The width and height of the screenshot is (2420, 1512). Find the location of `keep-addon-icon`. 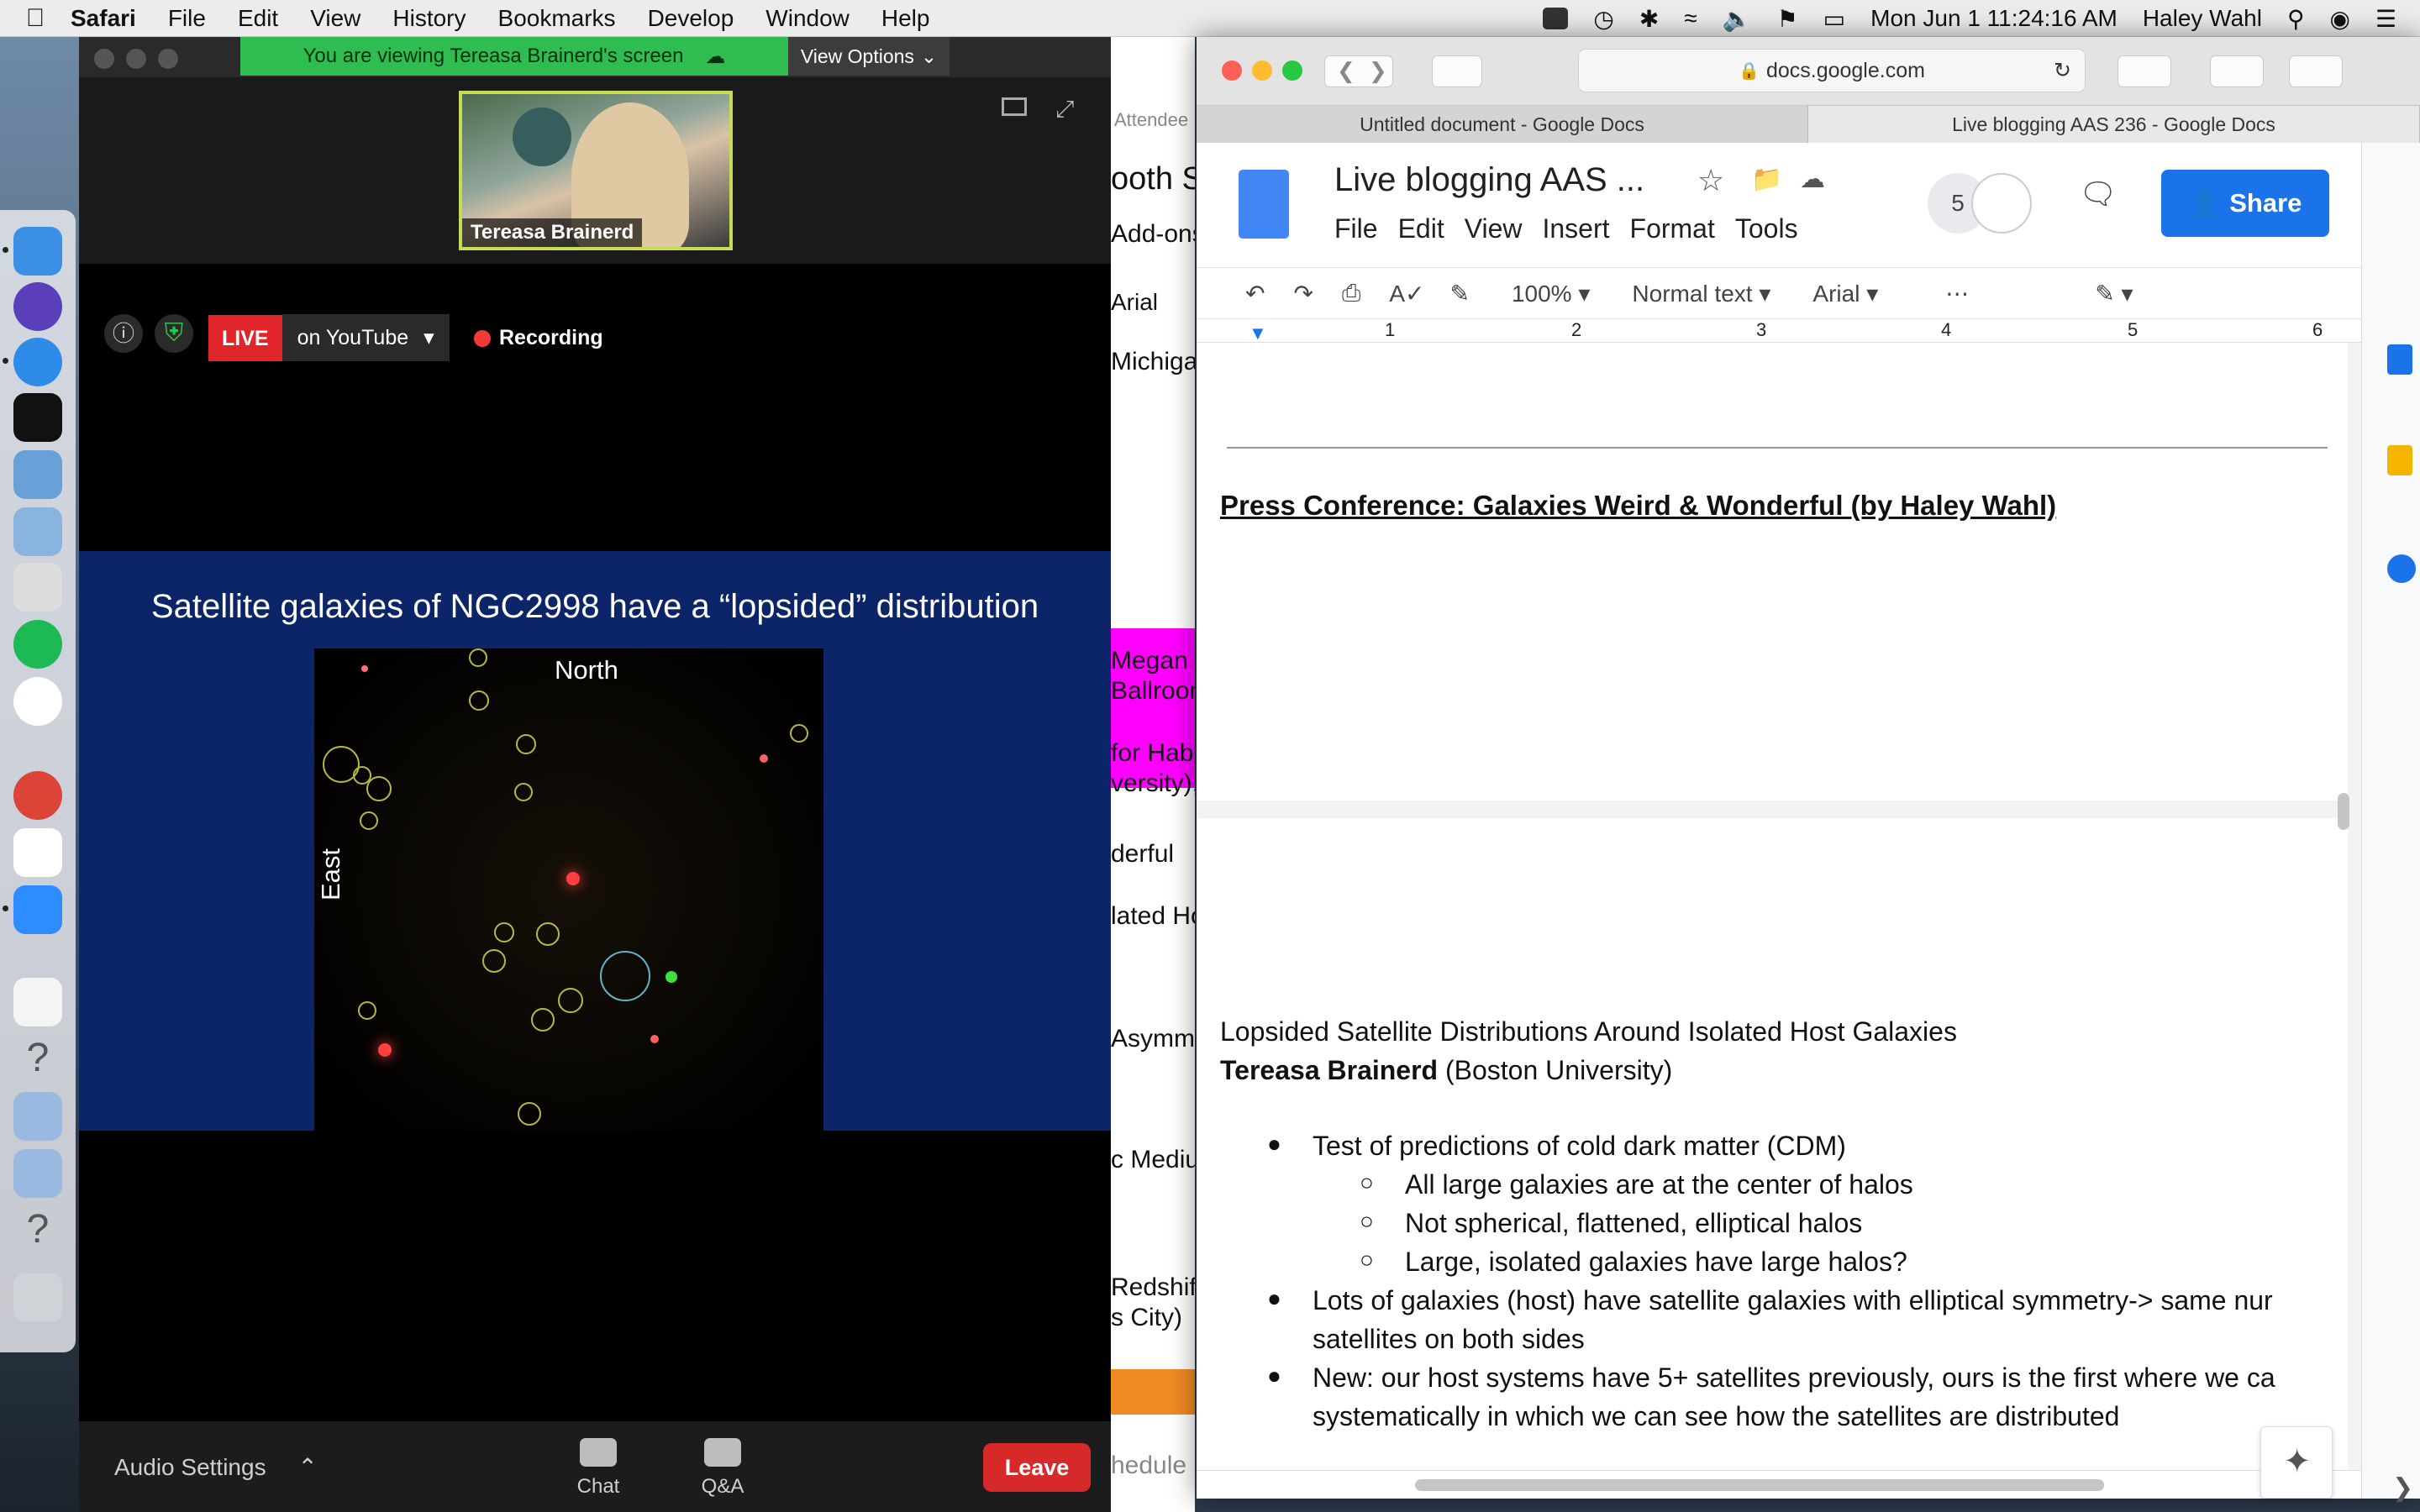

keep-addon-icon is located at coordinates (2399, 460).